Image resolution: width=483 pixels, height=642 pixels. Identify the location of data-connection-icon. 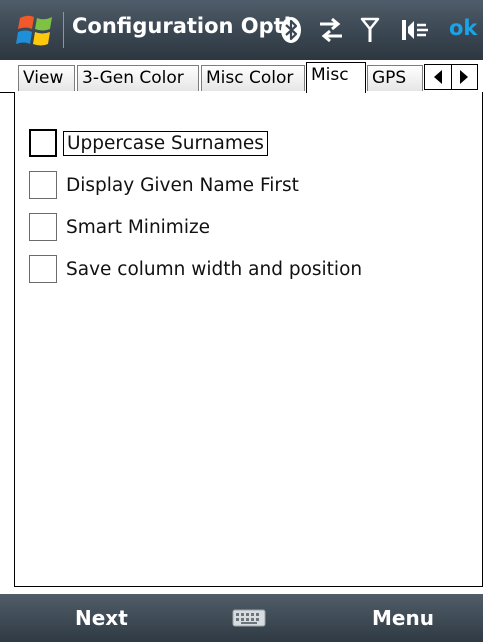
(331, 30).